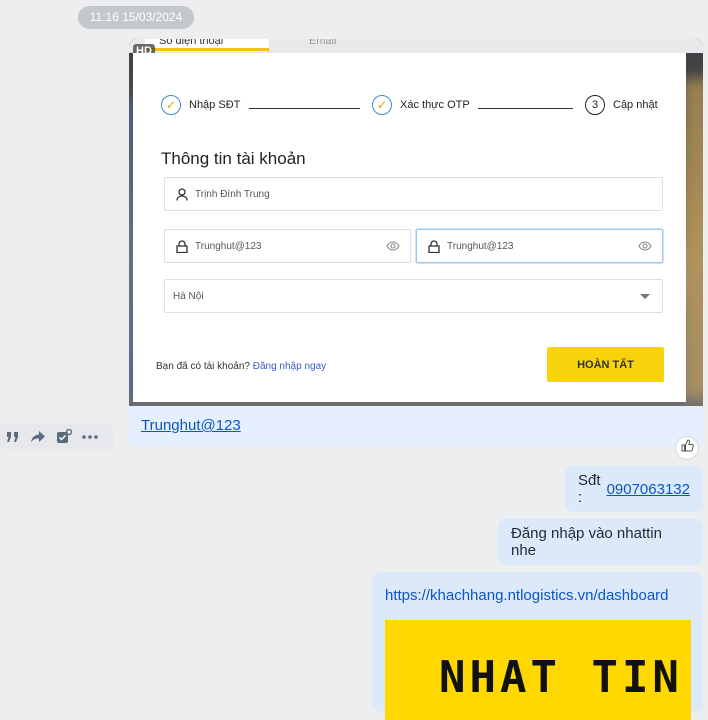 This screenshot has width=708, height=720. Describe the element at coordinates (228, 246) in the screenshot. I see `password-value: Trunghut@123` at that location.